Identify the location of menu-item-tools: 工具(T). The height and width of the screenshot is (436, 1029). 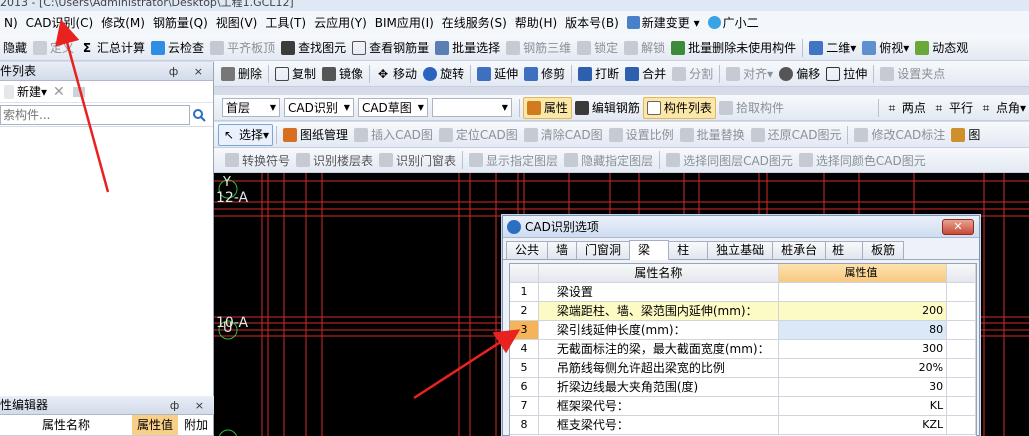
(285, 23).